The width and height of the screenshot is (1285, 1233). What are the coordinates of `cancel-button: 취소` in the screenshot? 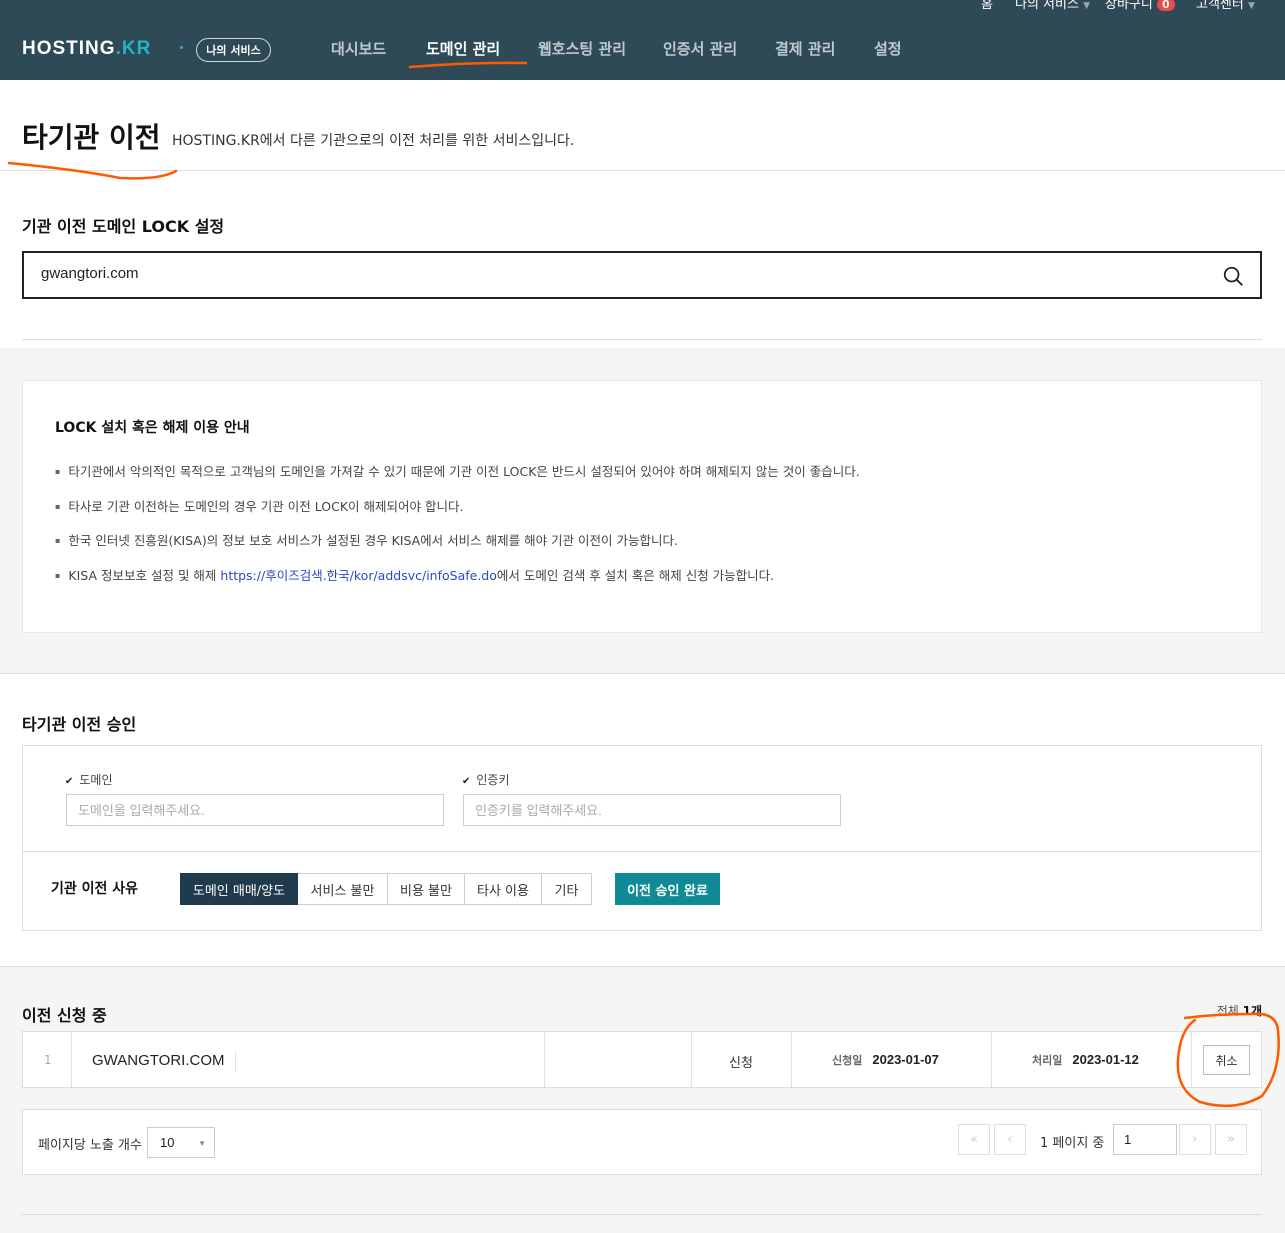 It's located at (1226, 1060).